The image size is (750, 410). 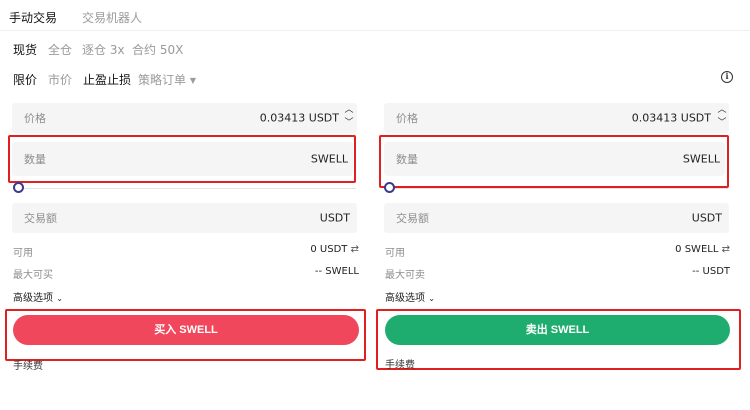 I want to click on buy-slider-track, so click(x=187, y=188).